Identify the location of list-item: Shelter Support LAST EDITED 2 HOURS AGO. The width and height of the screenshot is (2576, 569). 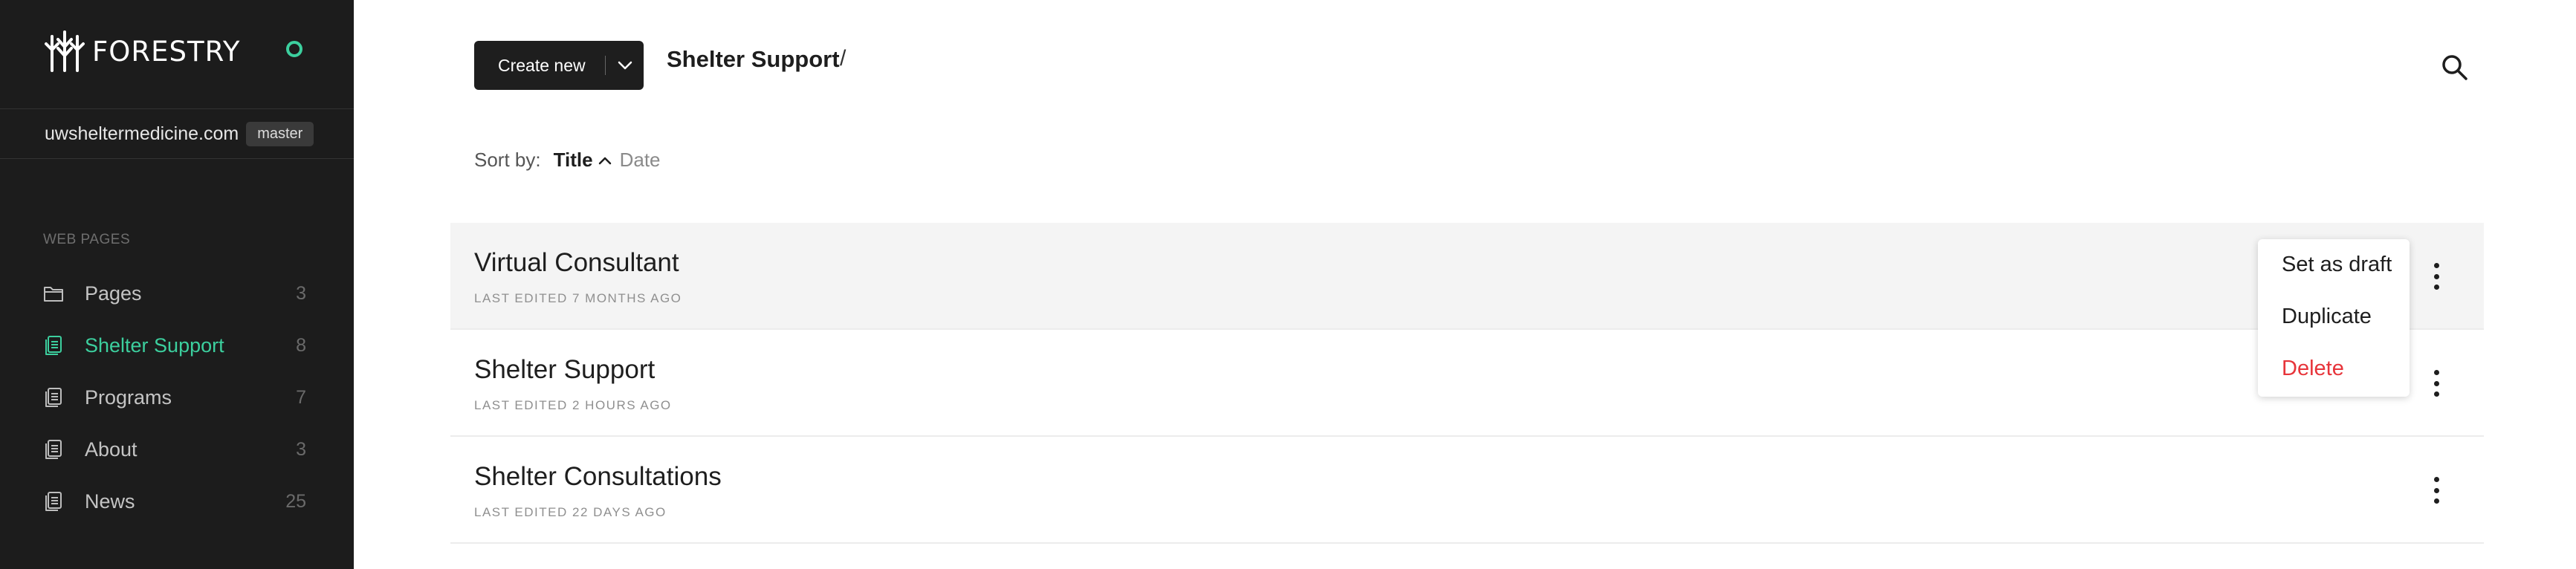
(1467, 384).